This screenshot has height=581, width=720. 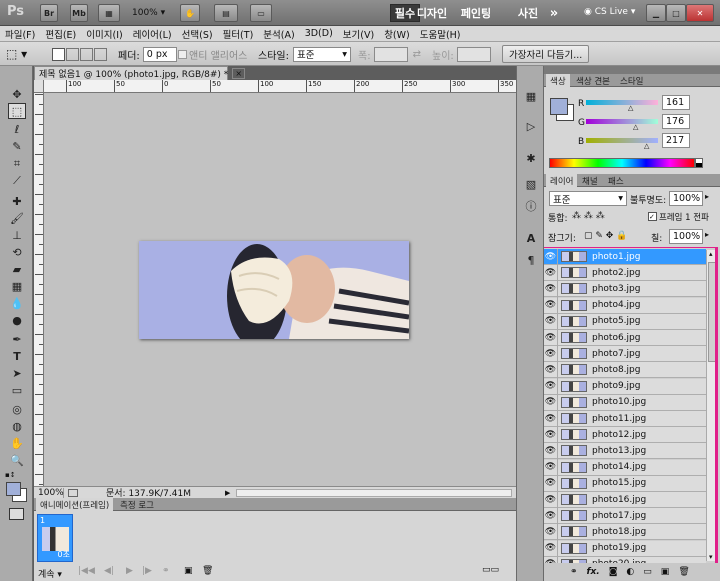 What do you see at coordinates (17, 373) in the screenshot?
I see `path-select-tool-icon: ➤` at bounding box center [17, 373].